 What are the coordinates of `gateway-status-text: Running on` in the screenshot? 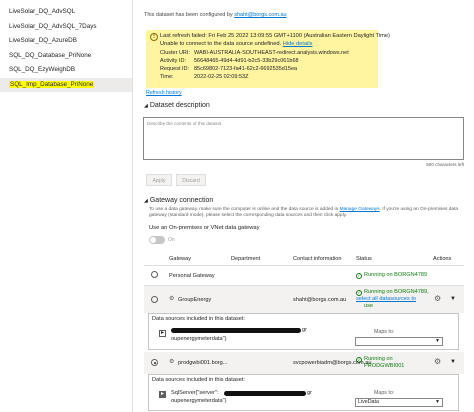 It's located at (378, 359).